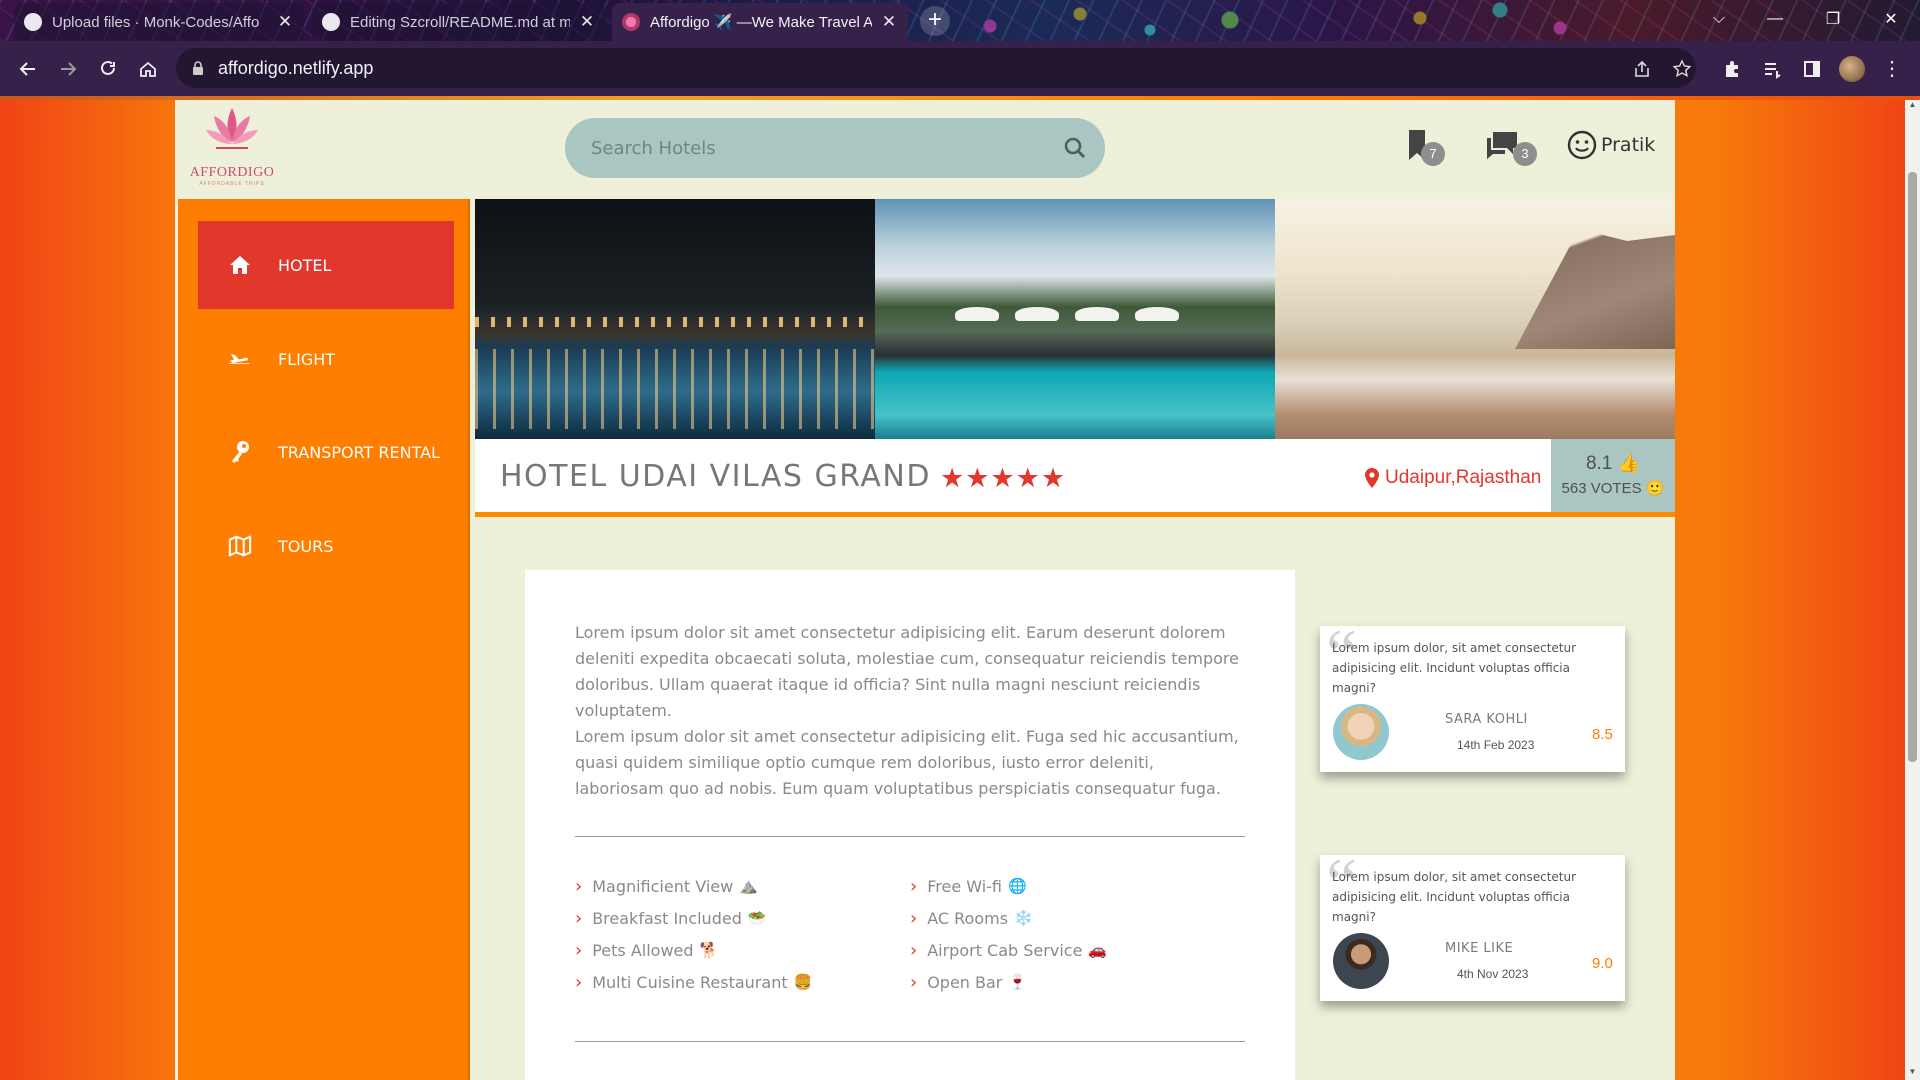 The image size is (1920, 1080). I want to click on toolbar-accent-line, so click(960, 98).